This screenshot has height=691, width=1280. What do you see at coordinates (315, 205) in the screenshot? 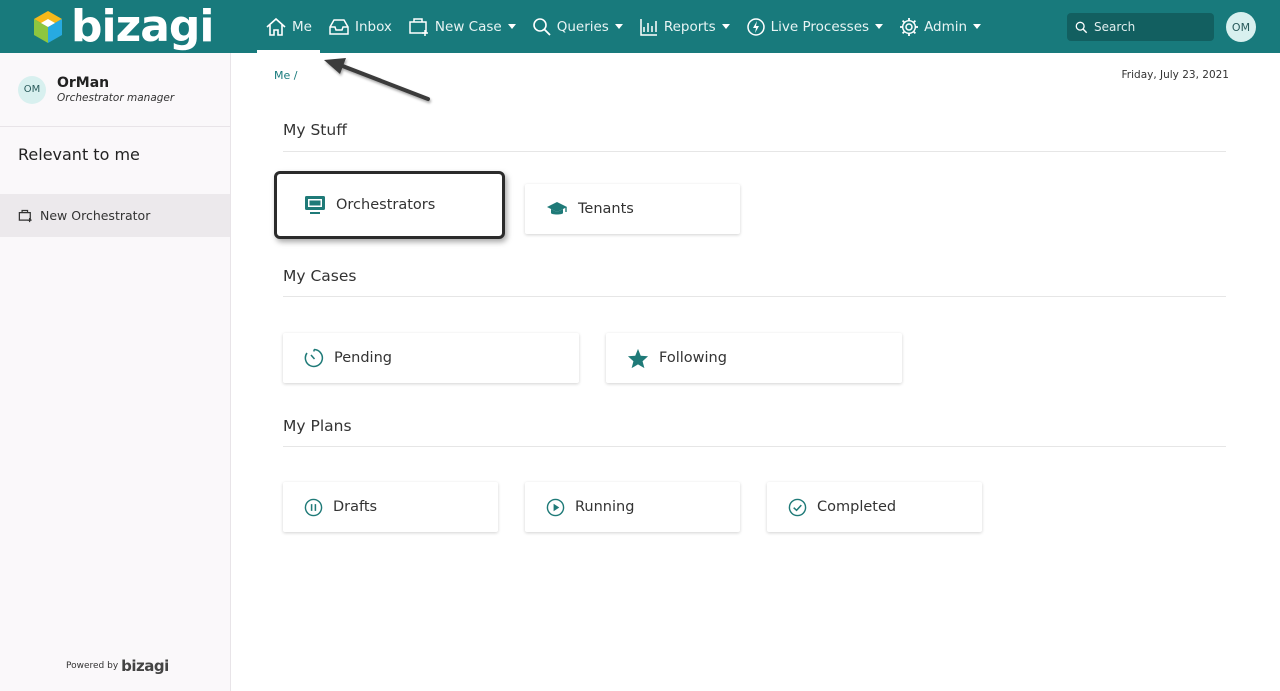
I see `monitor-icon` at bounding box center [315, 205].